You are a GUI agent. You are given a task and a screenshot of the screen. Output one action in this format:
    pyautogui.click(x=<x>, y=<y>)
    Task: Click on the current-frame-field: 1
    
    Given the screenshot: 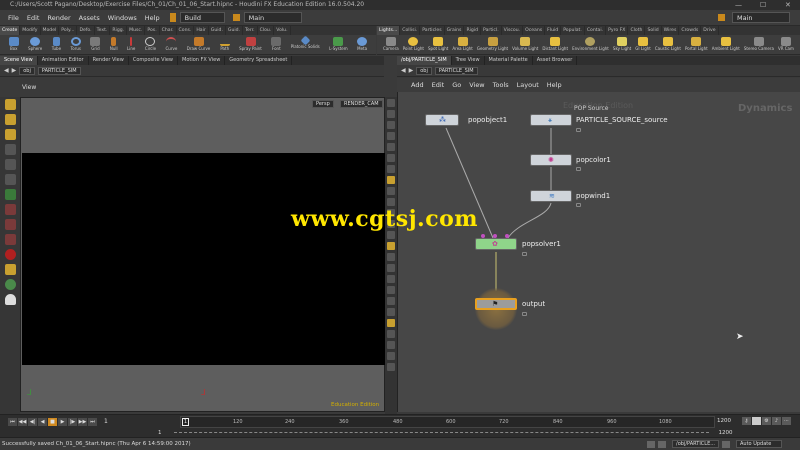 What is the action you would take?
    pyautogui.click(x=106, y=421)
    